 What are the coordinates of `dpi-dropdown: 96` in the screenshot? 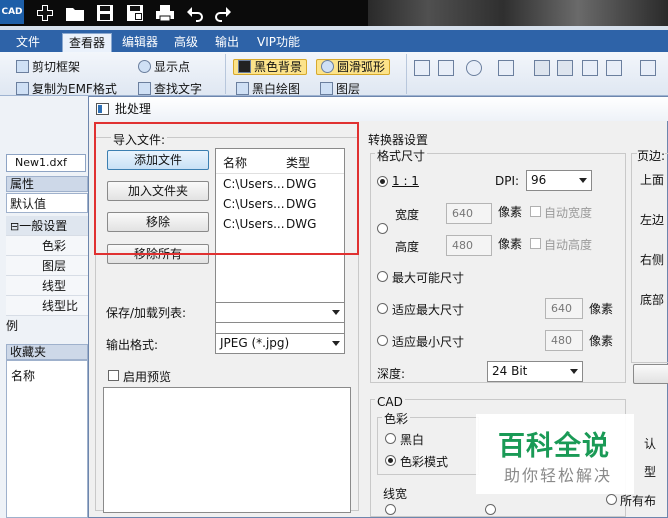 It's located at (559, 180).